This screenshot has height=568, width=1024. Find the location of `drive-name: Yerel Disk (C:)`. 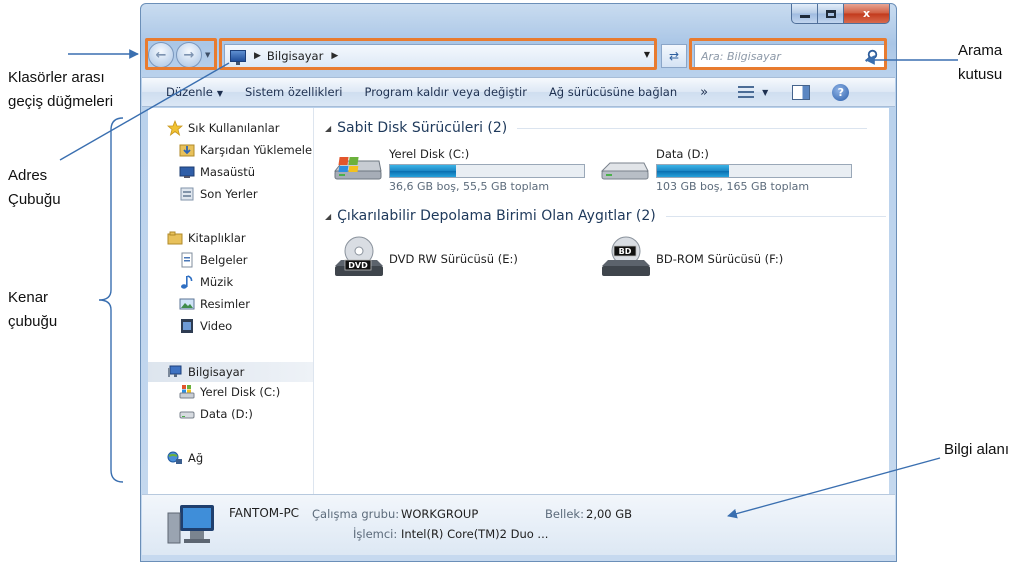

drive-name: Yerel Disk (C:) is located at coordinates (429, 154).